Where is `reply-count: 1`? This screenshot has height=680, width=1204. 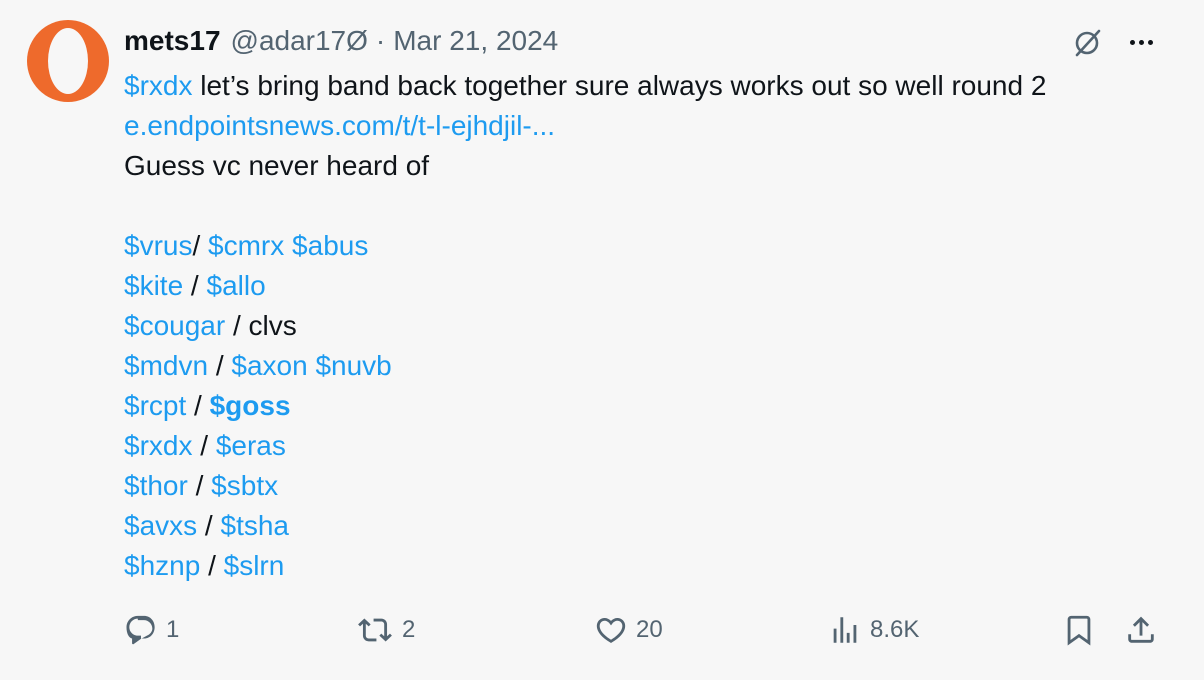 reply-count: 1 is located at coordinates (173, 629).